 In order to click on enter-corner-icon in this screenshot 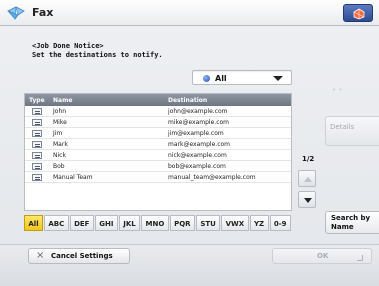, I will do `click(360, 258)`.